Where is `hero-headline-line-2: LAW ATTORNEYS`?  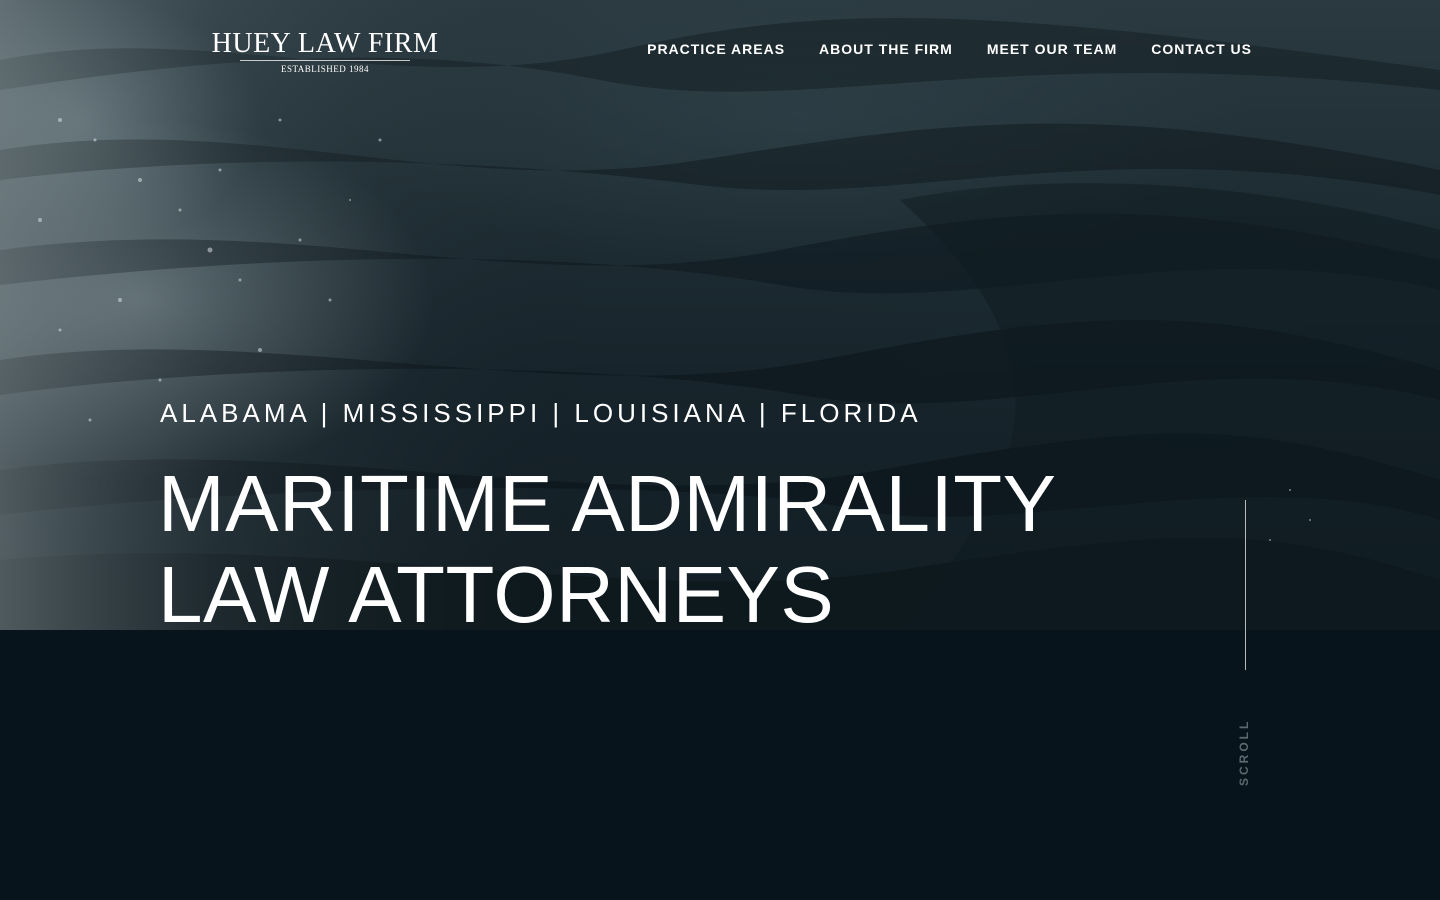 hero-headline-line-2: LAW ATTORNEYS is located at coordinates (496, 594).